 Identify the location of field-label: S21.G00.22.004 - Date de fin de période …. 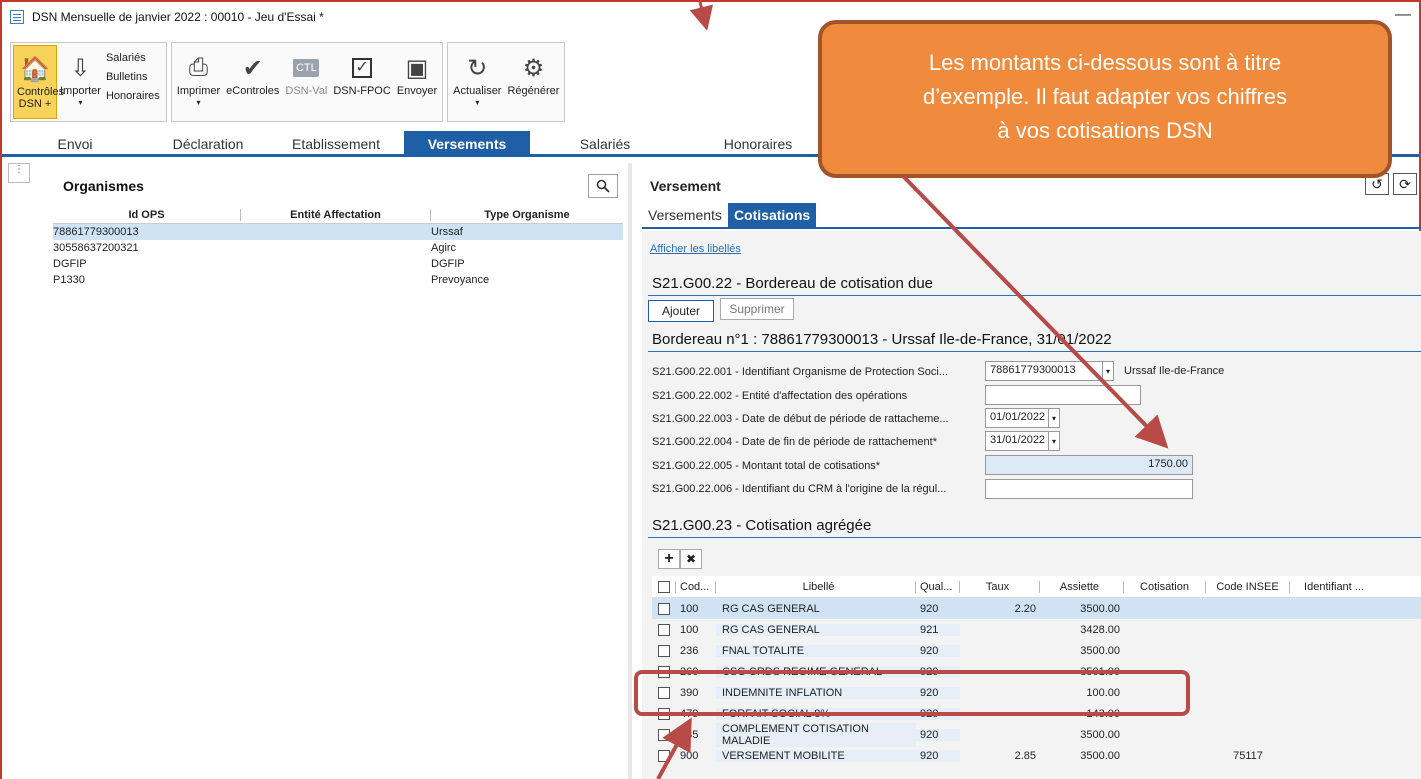
(794, 442).